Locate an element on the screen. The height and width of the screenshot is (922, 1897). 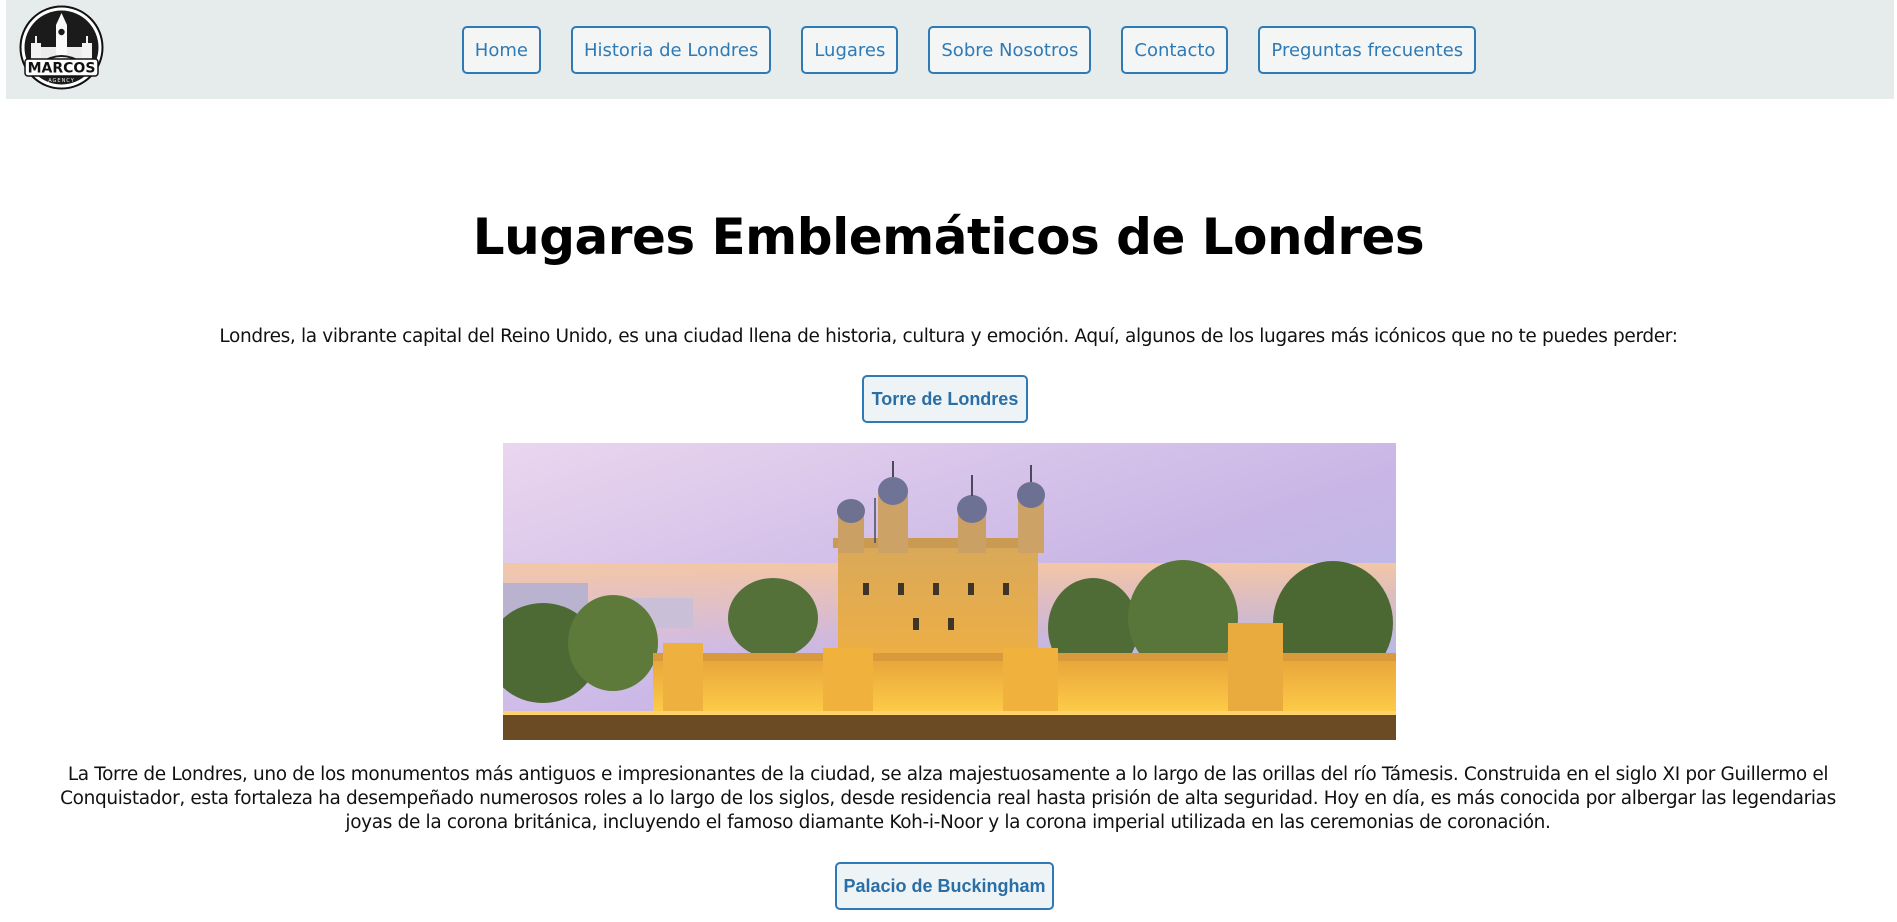
nav-preguntas-frecuentes: Preguntas frecuentes is located at coordinates (1367, 50).